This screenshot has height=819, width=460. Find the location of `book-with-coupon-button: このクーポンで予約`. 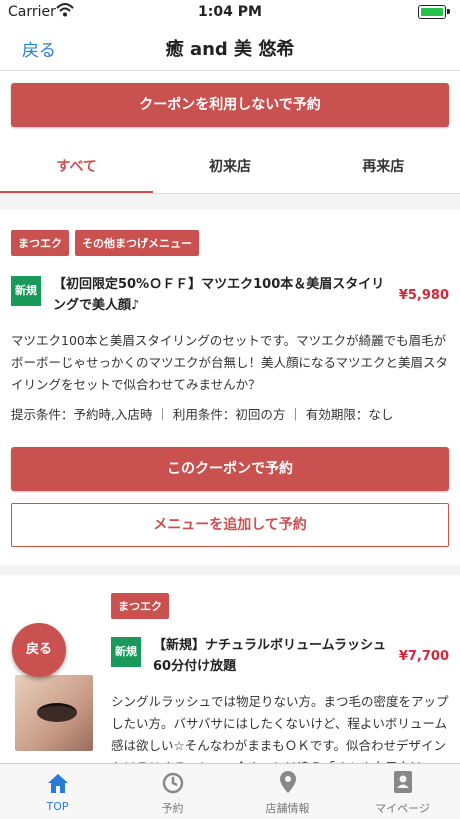

book-with-coupon-button: このクーポンで予約 is located at coordinates (230, 469).